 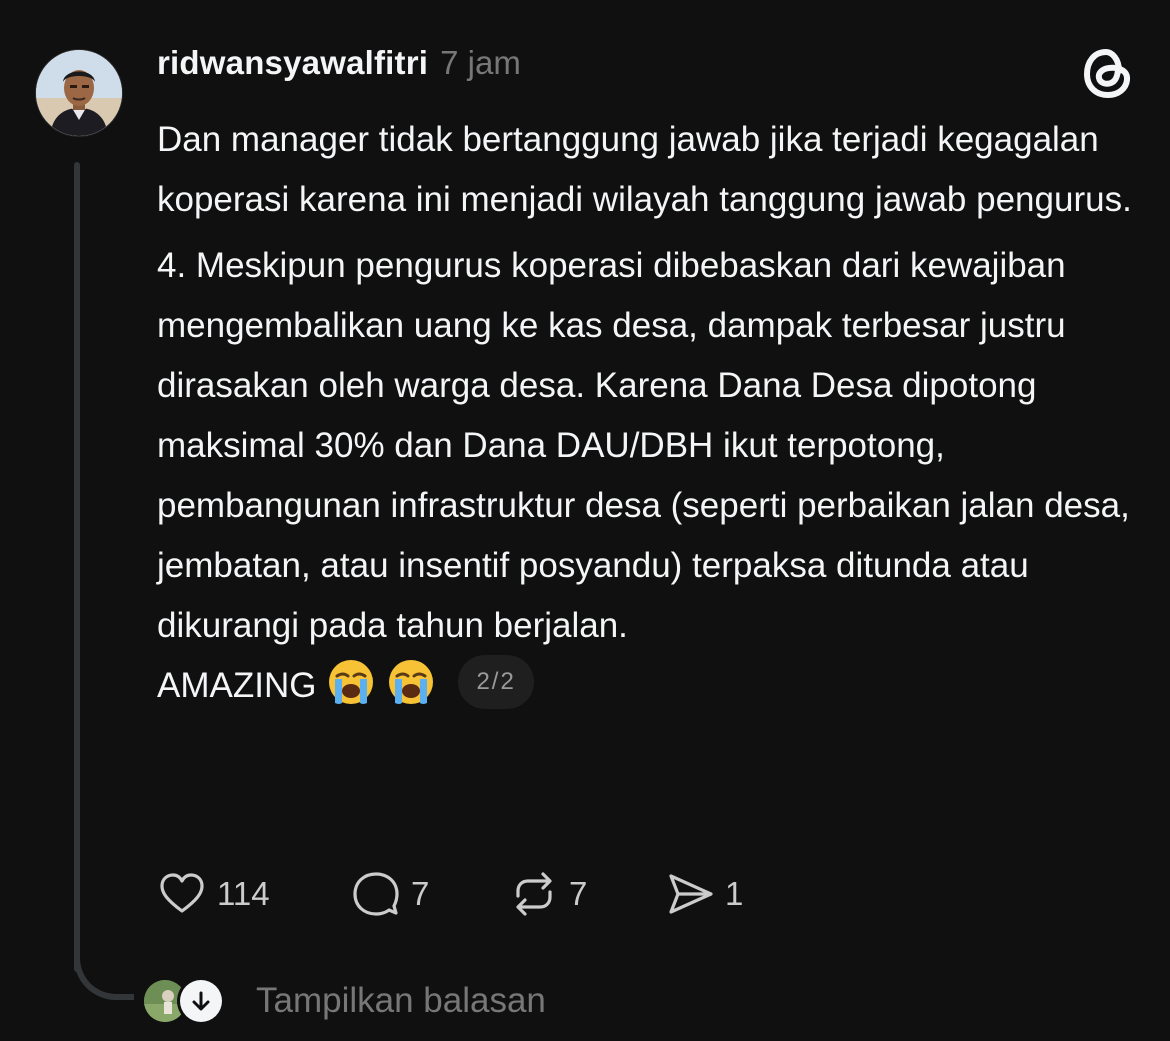 What do you see at coordinates (691, 894) in the screenshot?
I see `send-icon` at bounding box center [691, 894].